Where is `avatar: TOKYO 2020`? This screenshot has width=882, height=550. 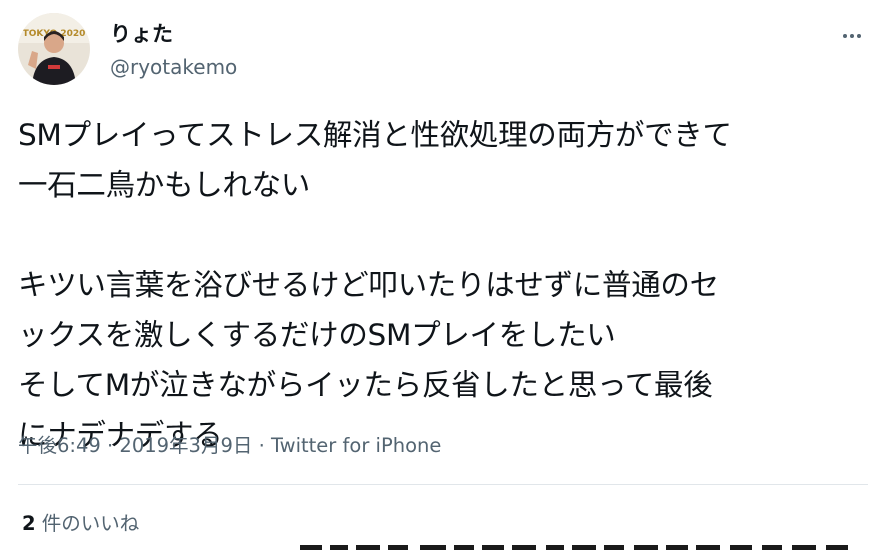 avatar: TOKYO 2020 is located at coordinates (54, 49).